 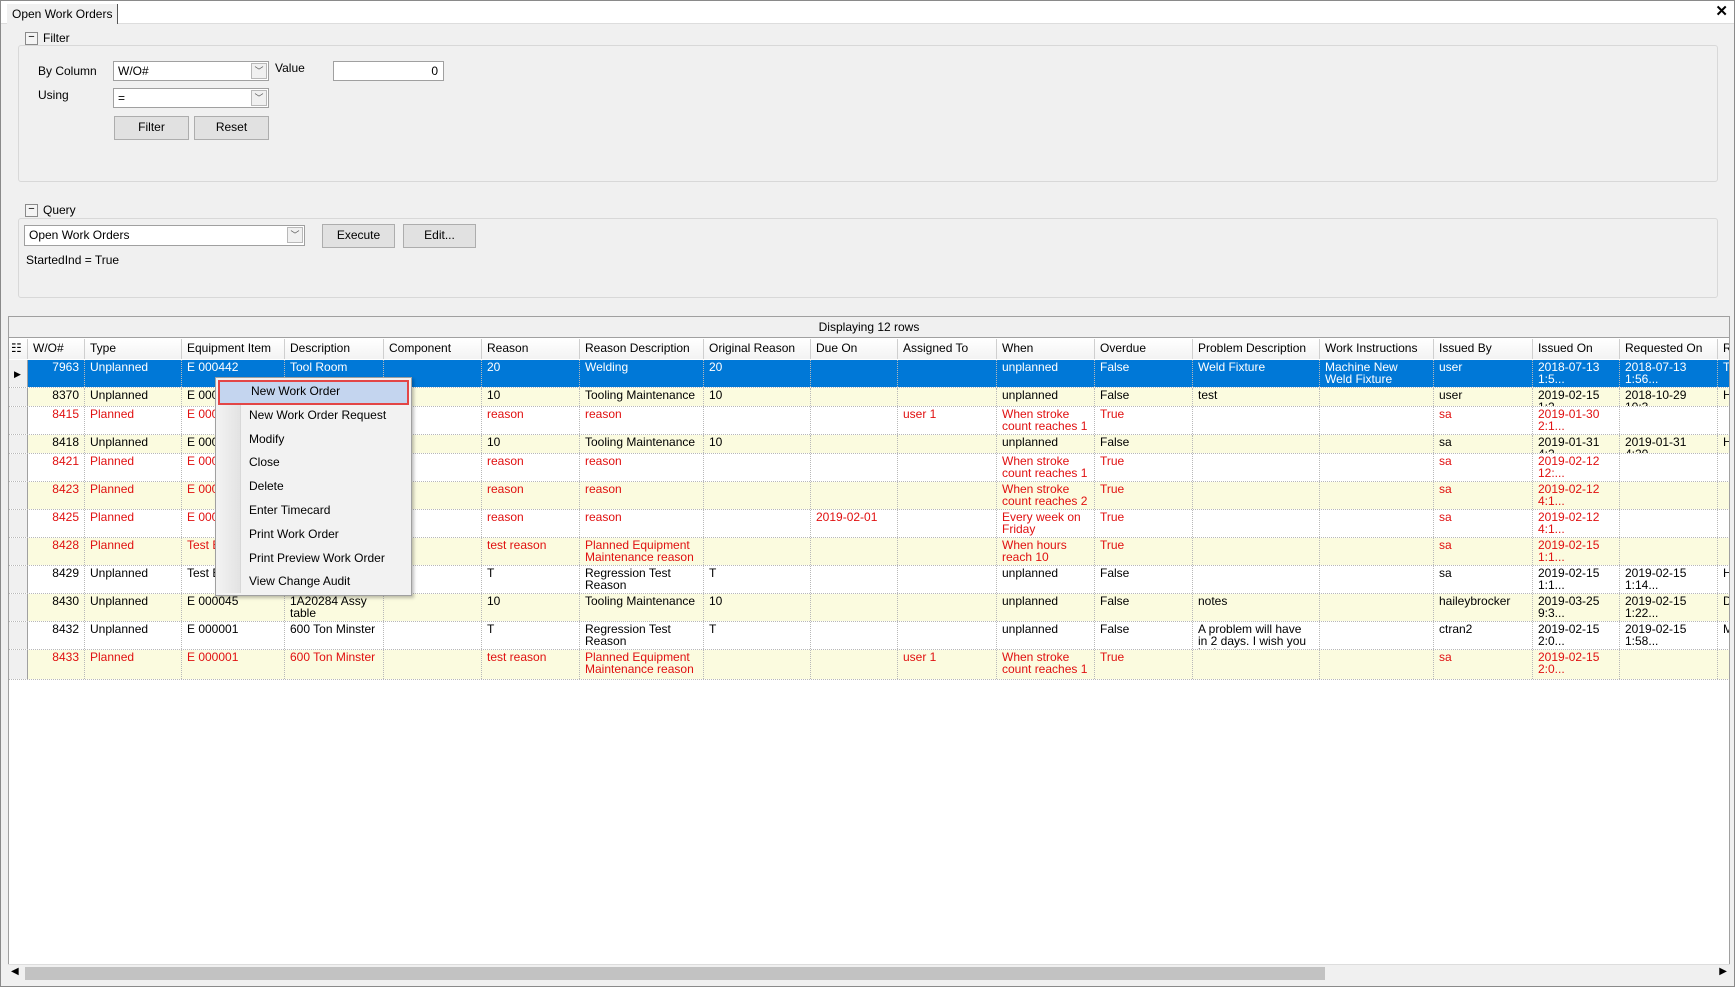 What do you see at coordinates (231, 128) in the screenshot?
I see `reset-button: Reset` at bounding box center [231, 128].